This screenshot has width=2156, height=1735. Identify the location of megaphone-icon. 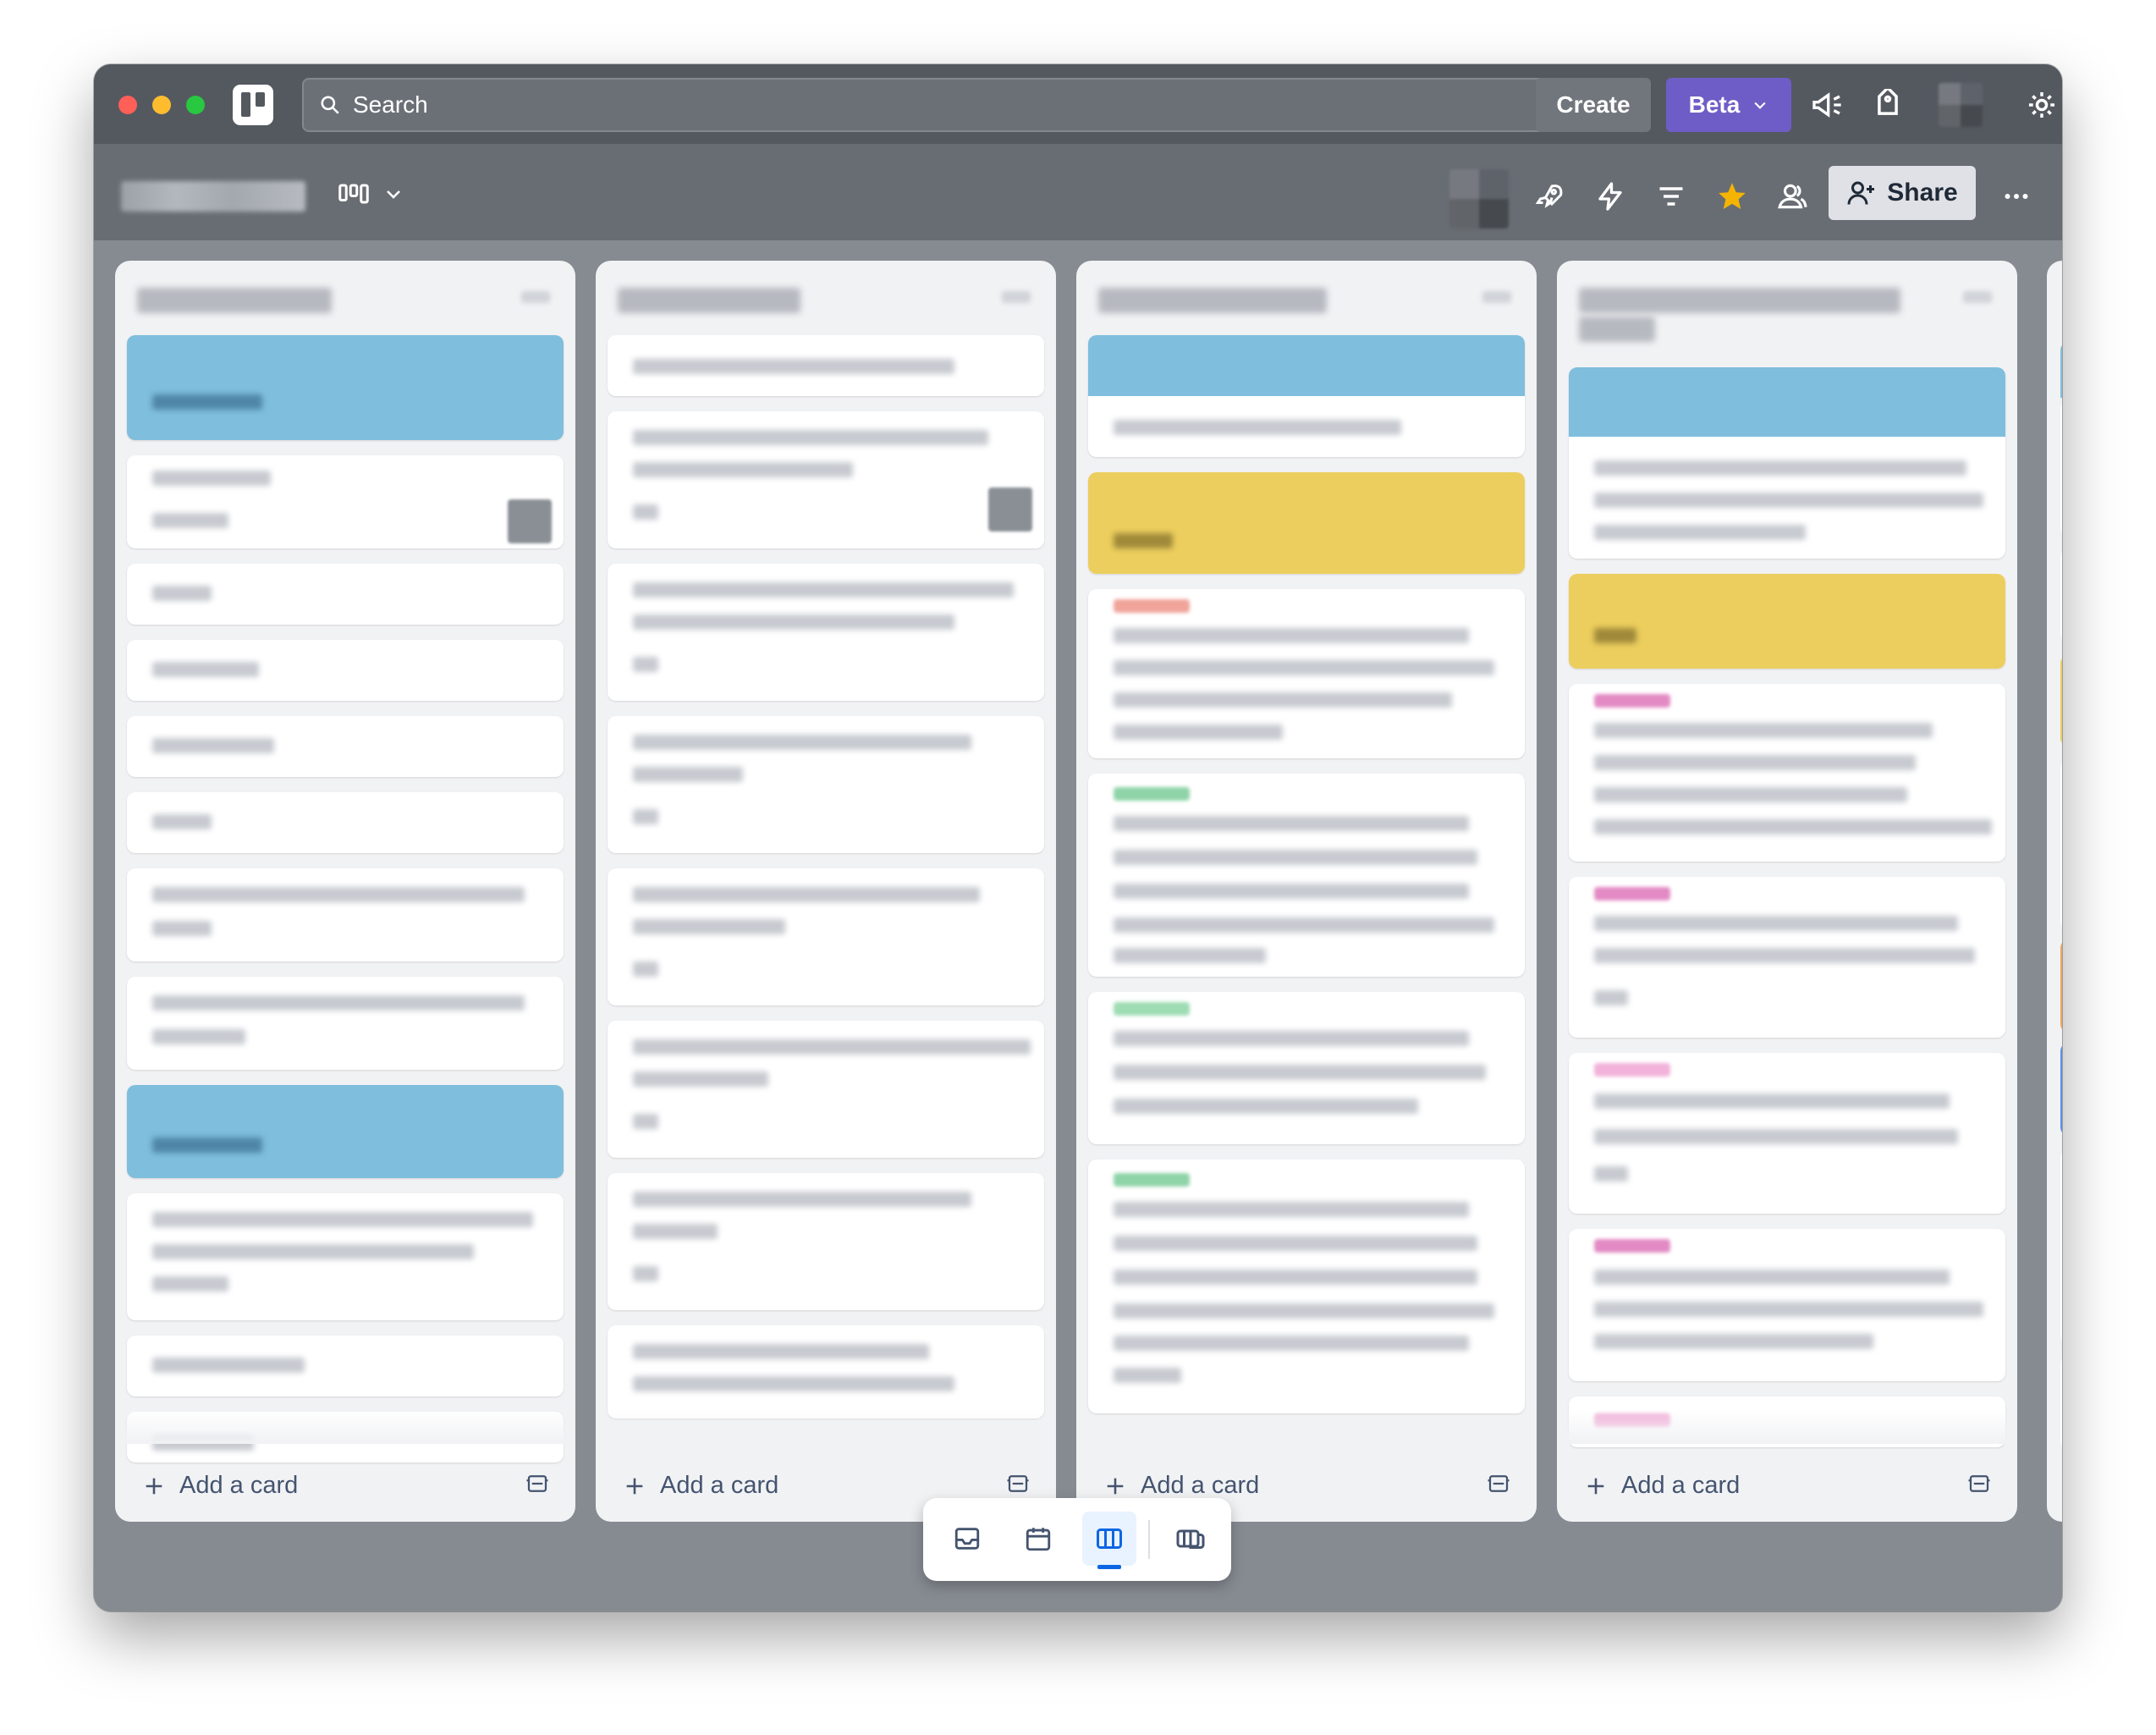
(1827, 105).